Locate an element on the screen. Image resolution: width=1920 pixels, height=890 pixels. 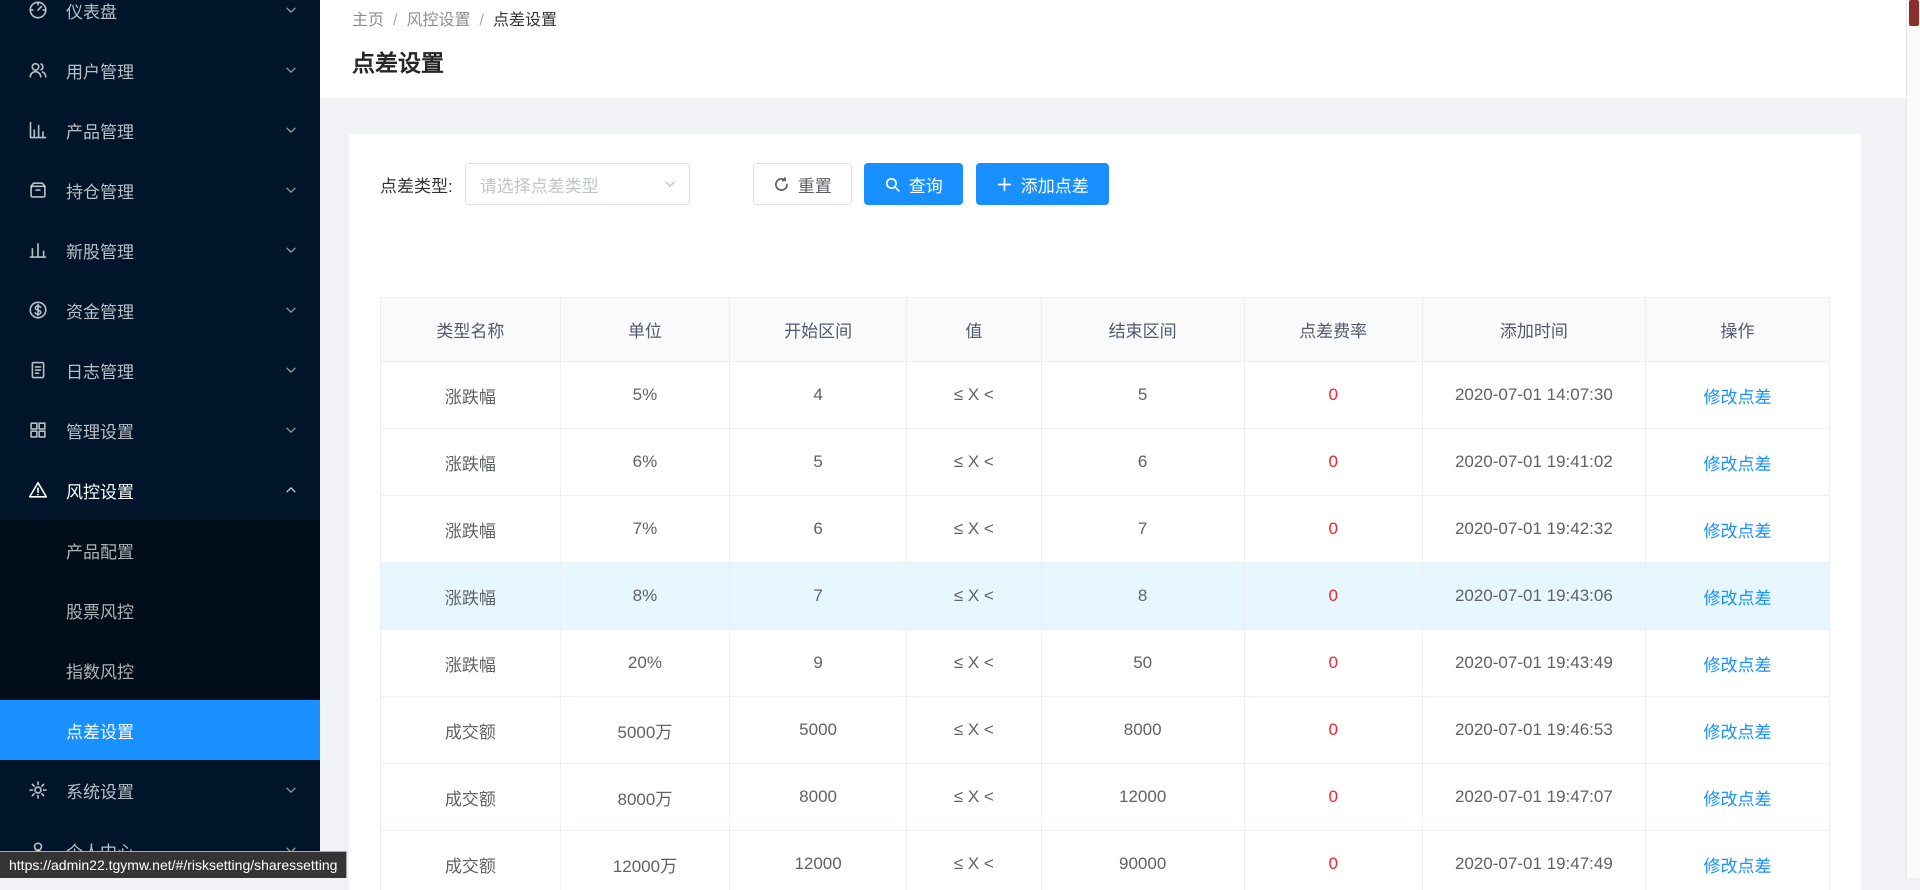
breadcrumb-item: 风控设置 is located at coordinates (438, 20).